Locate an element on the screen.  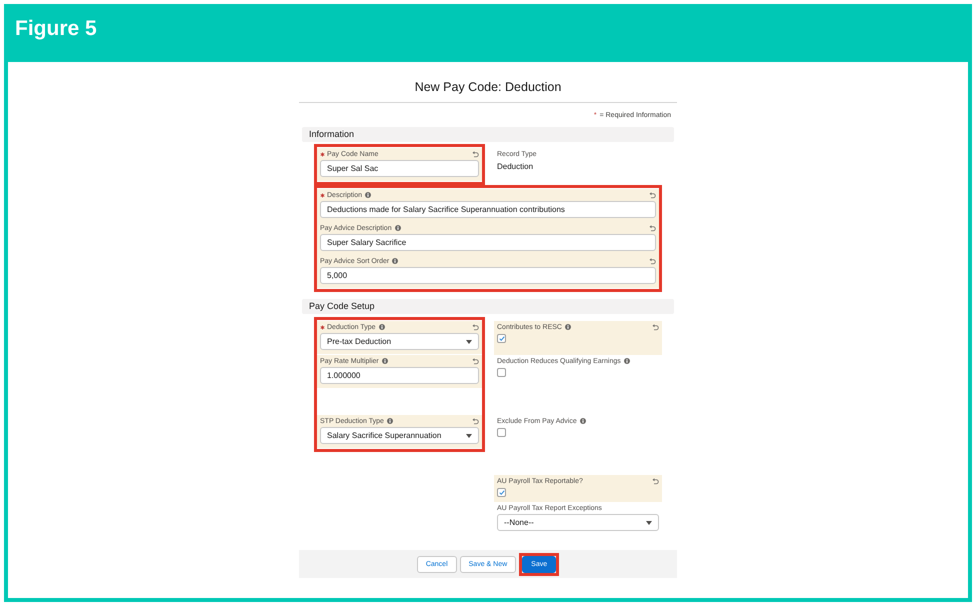
dropdown-field: --None-- is located at coordinates (578, 522).